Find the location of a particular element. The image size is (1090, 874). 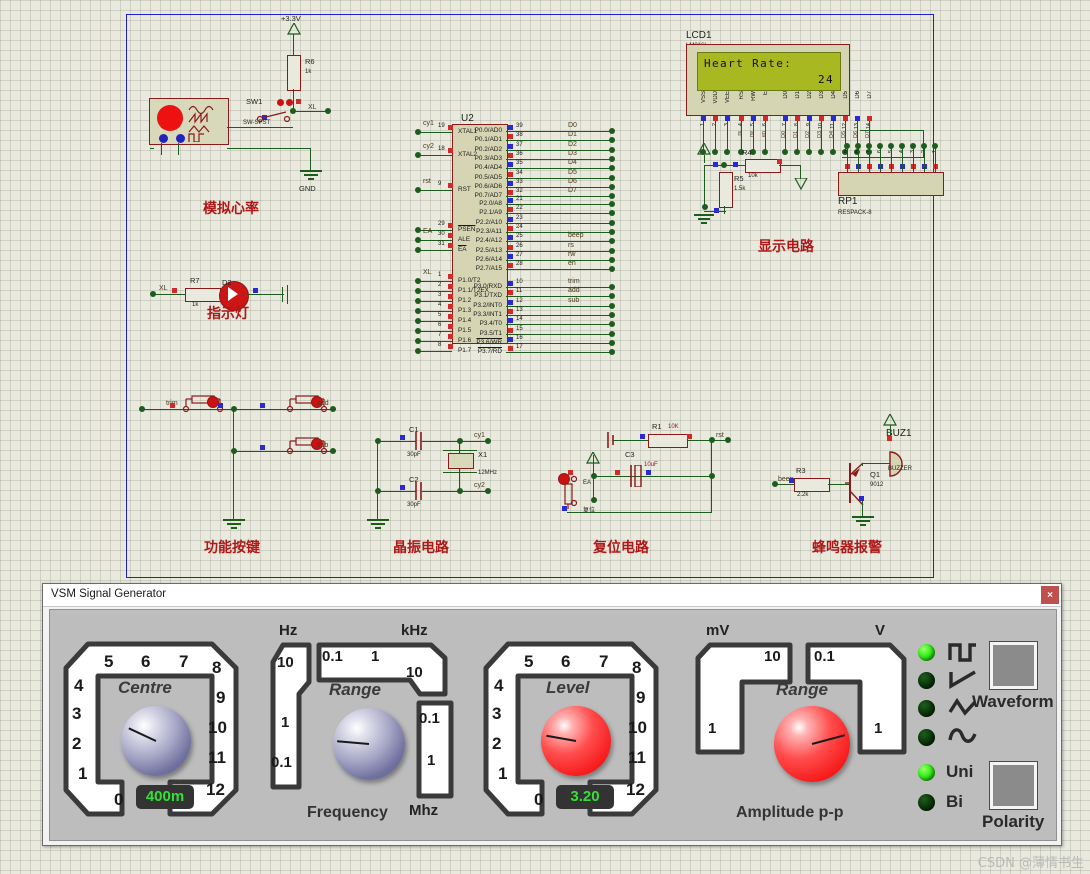

frequency-range-knob is located at coordinates (369, 744).